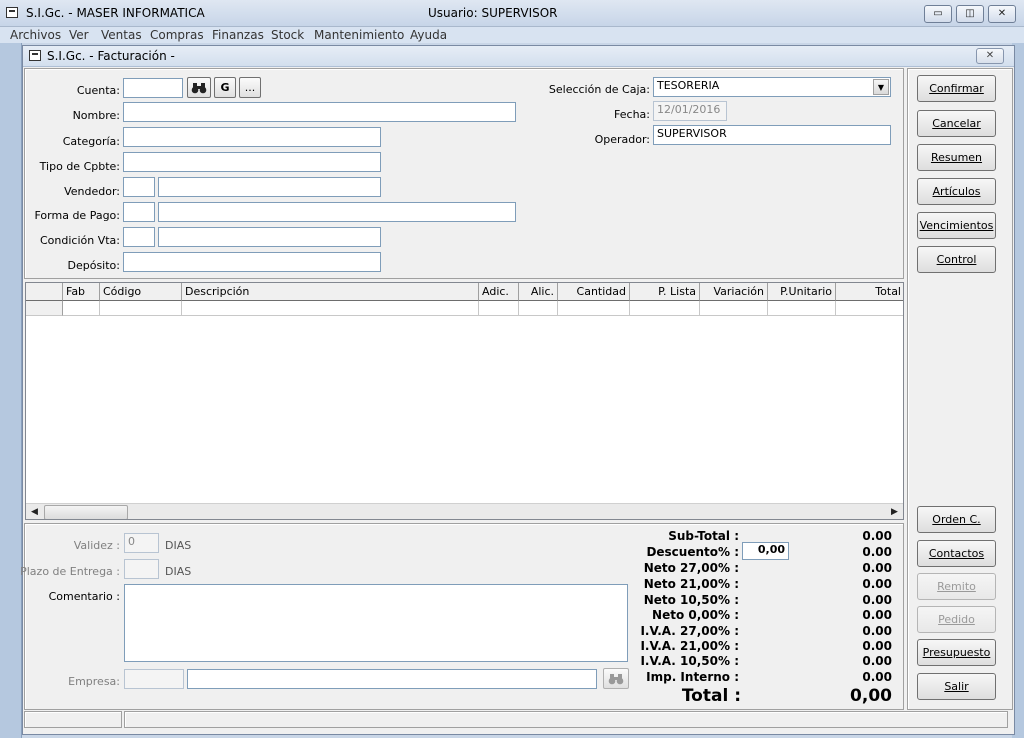  Describe the element at coordinates (690, 111) in the screenshot. I see `fecha-input: 12/01/2016` at that location.